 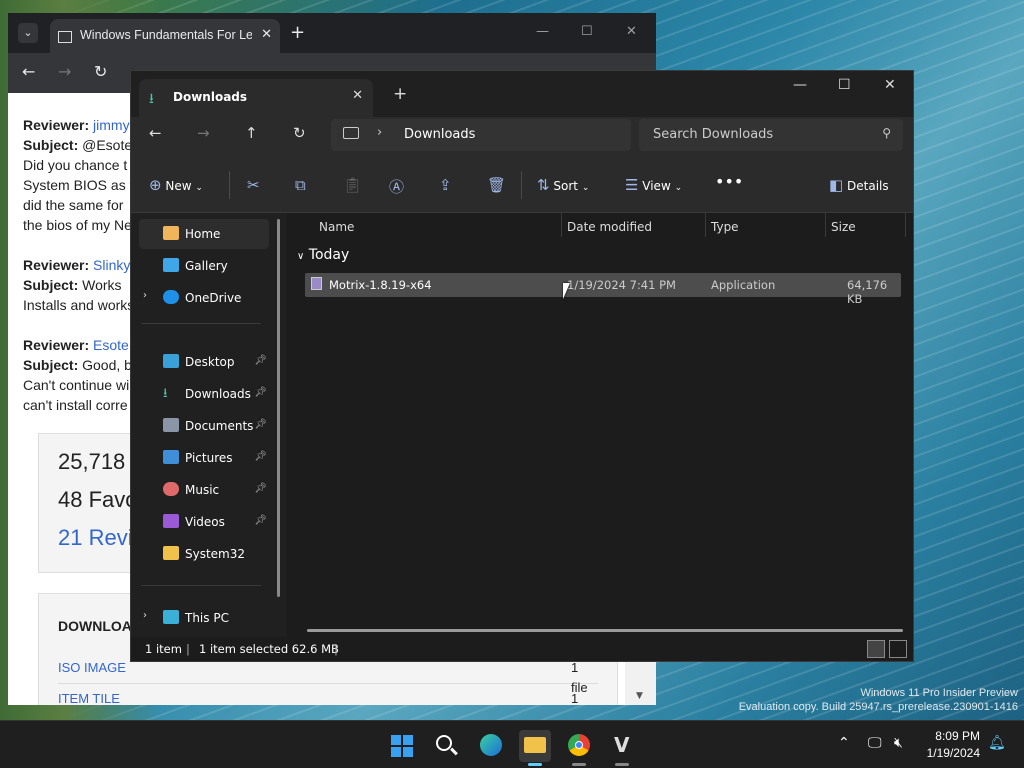 I want to click on details-view-icon, so click(x=876, y=649).